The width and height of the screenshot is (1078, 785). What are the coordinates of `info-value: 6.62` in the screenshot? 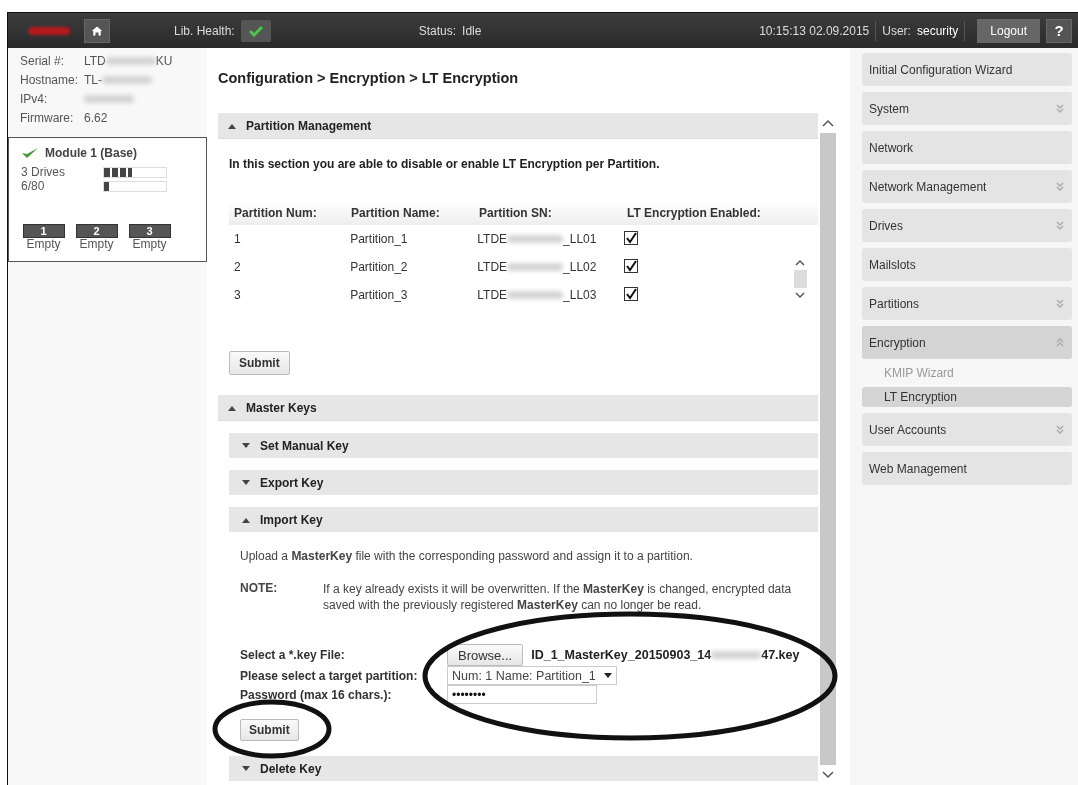 It's located at (96, 117).